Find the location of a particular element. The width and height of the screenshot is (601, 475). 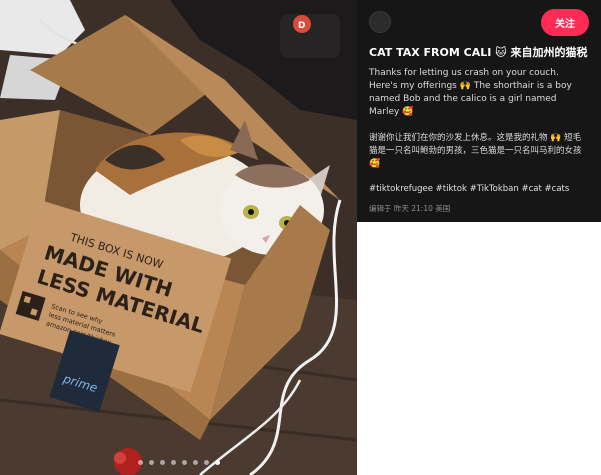

hashtag-tiktokban: #TikTokban is located at coordinates (494, 189).